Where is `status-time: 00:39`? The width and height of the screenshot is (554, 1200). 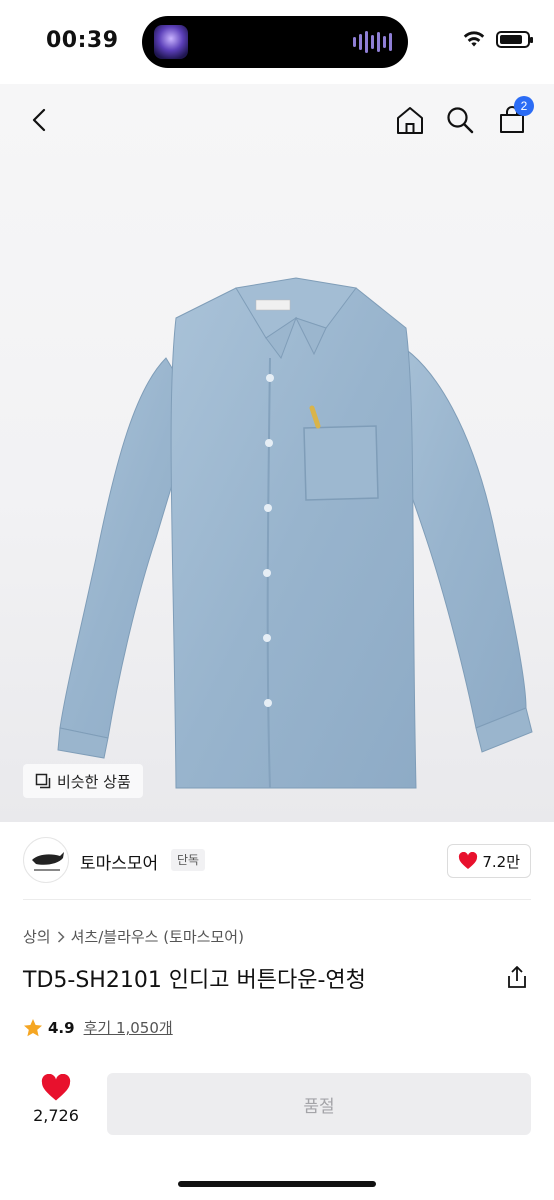
status-time: 00:39 is located at coordinates (82, 40).